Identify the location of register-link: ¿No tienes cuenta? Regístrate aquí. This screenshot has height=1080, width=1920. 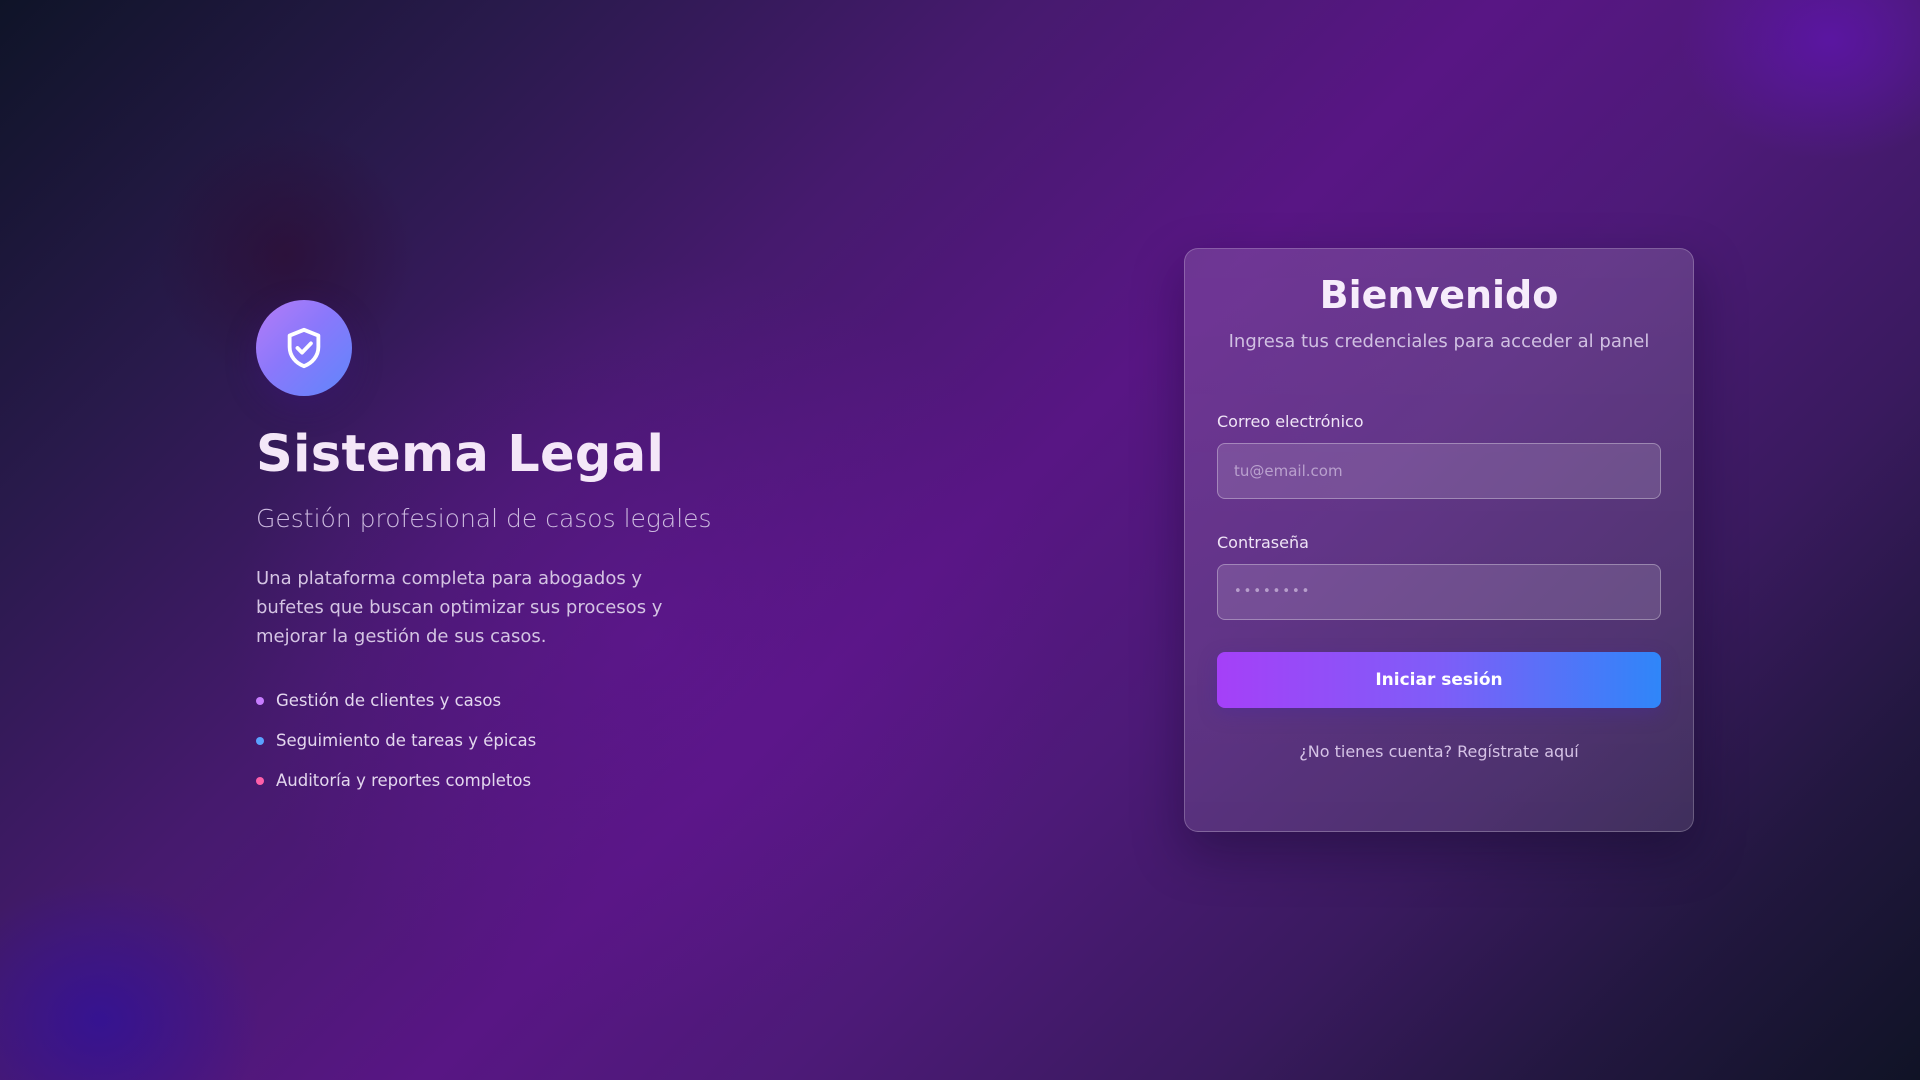
(1439, 751).